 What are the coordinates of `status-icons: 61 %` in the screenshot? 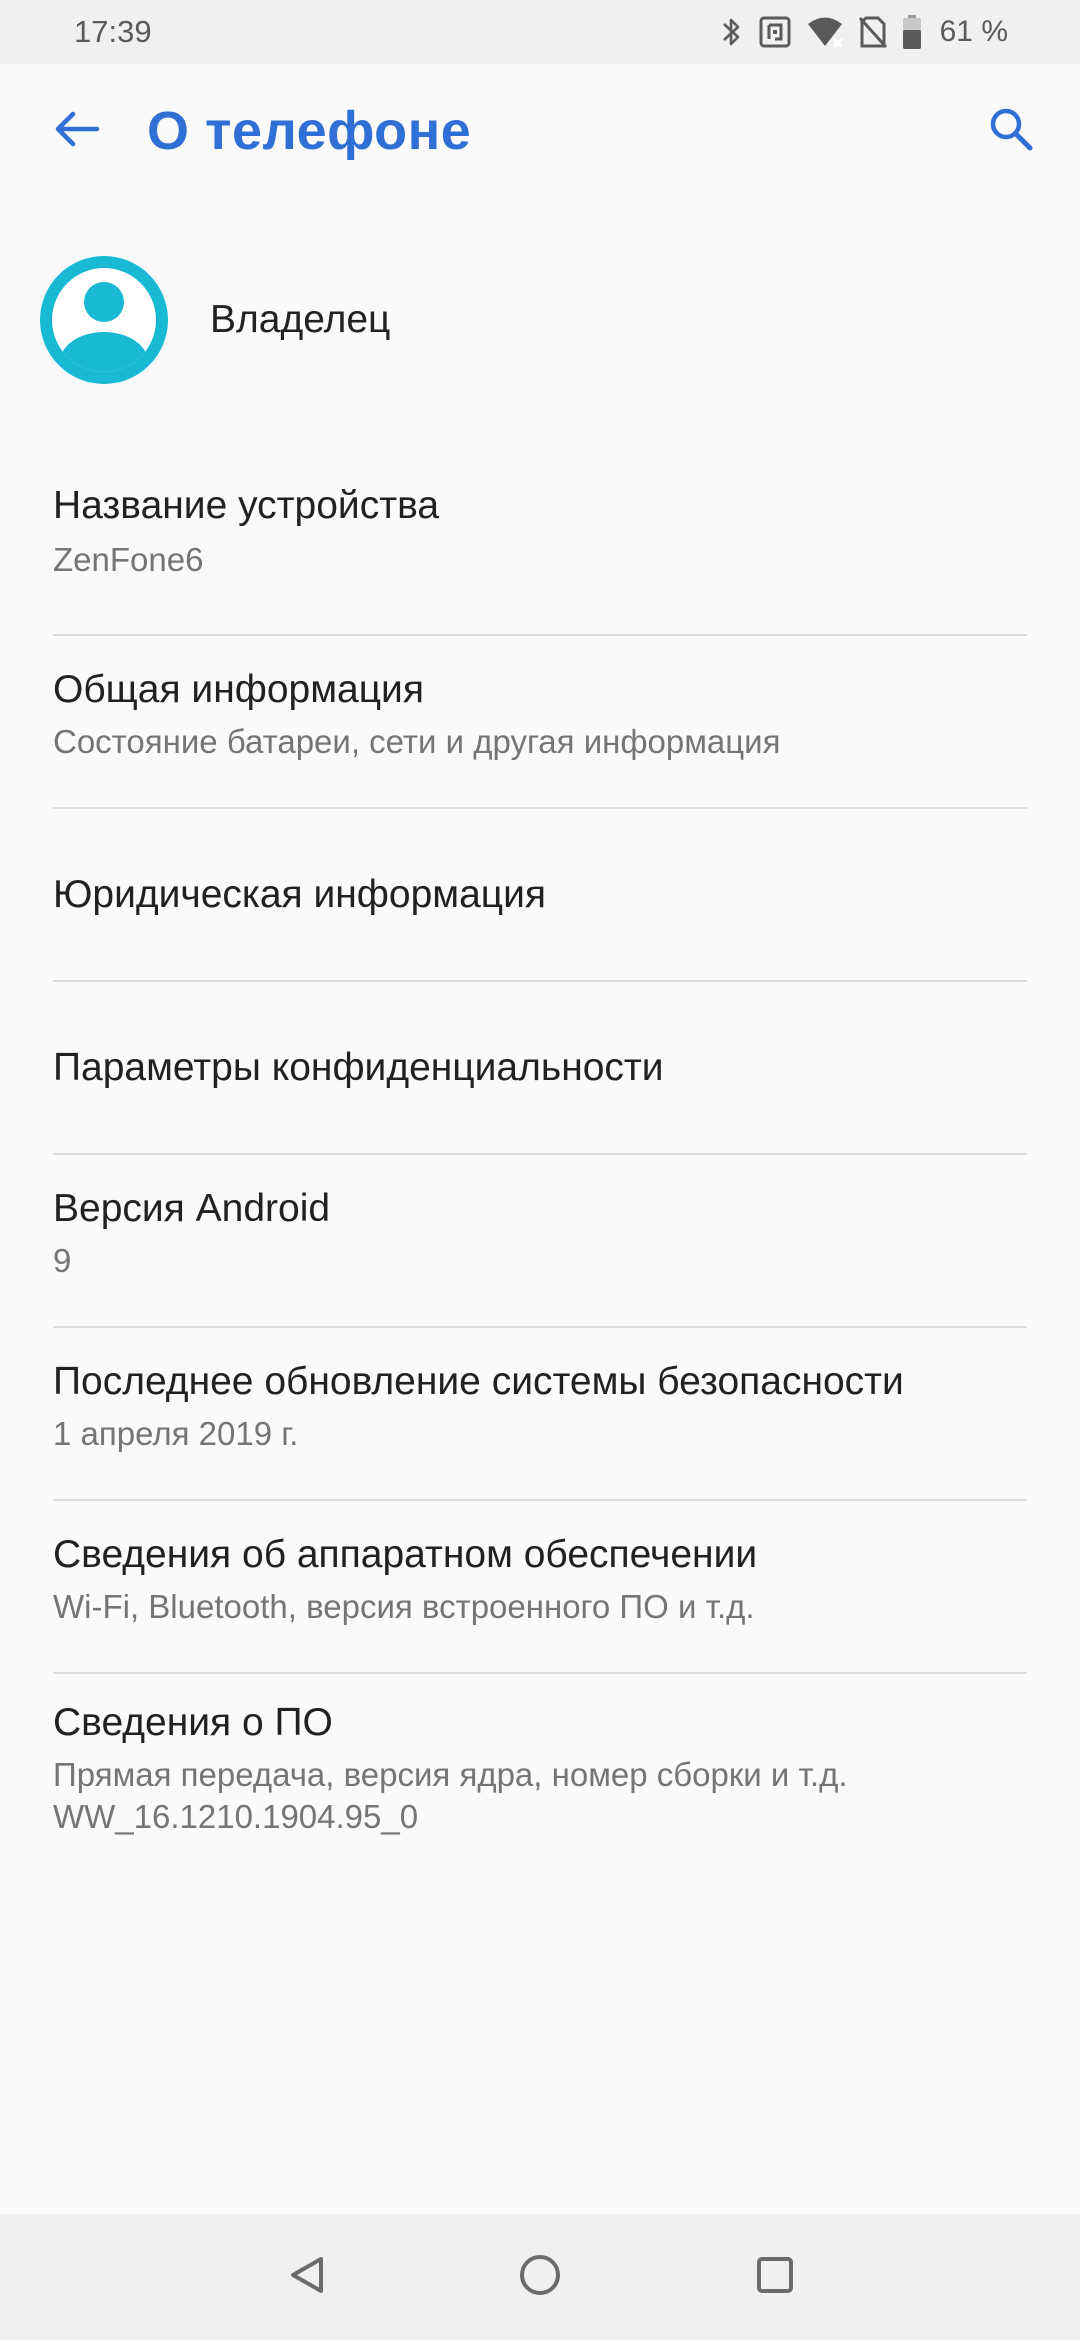 It's located at (864, 32).